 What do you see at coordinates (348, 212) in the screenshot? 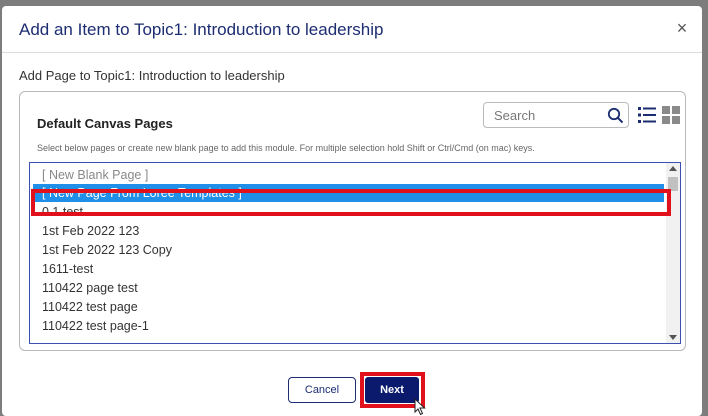
I see `list-item: 0.1 test` at bounding box center [348, 212].